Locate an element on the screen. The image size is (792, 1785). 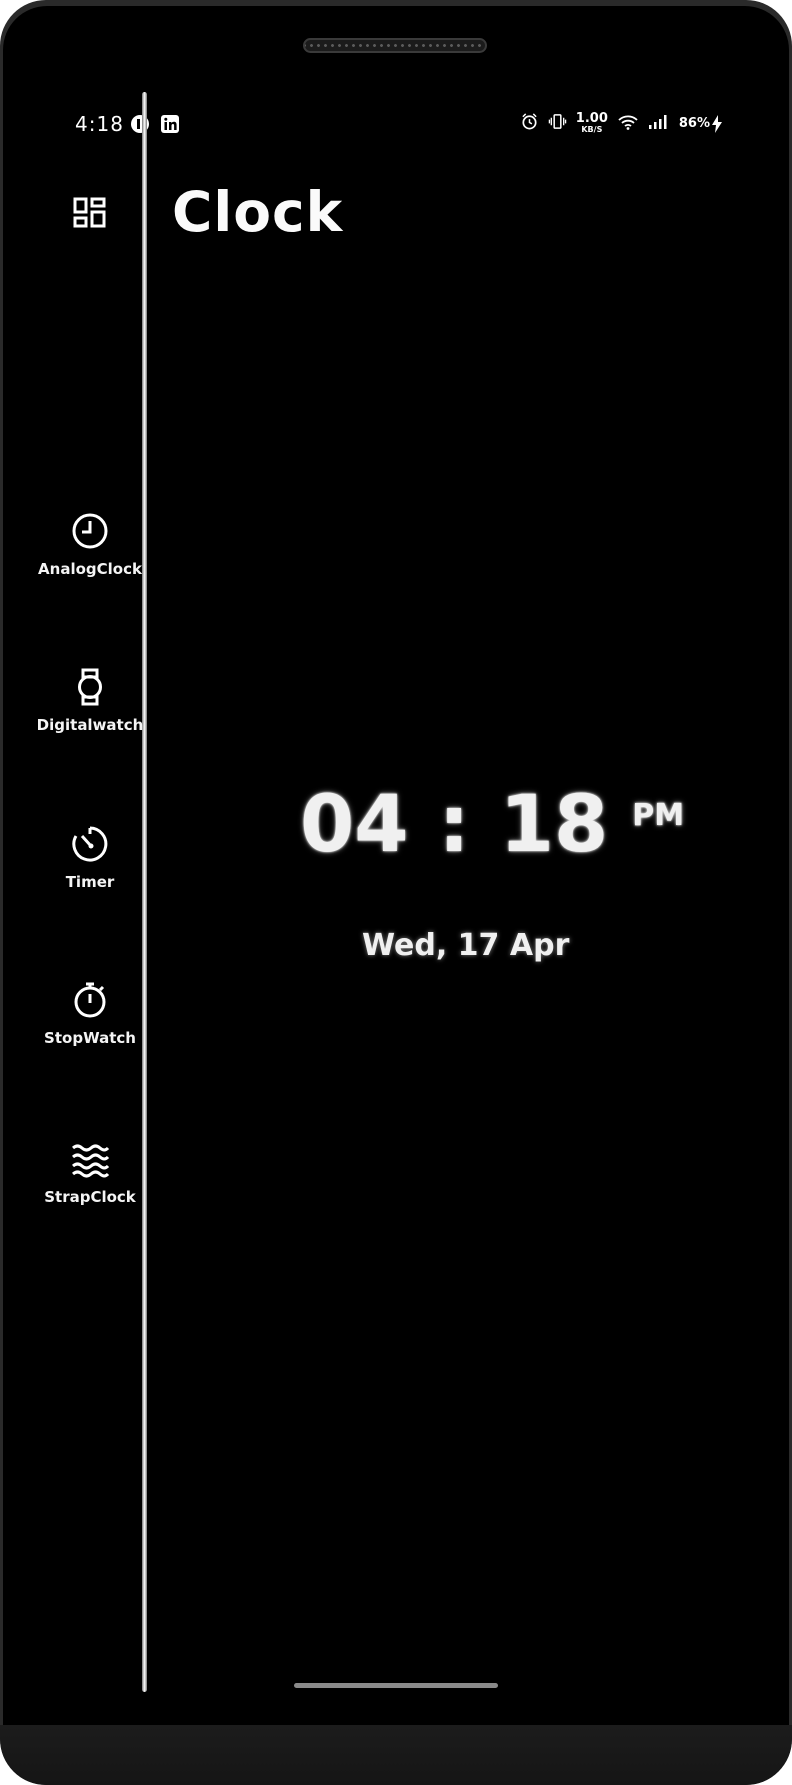
dashboard-icon is located at coordinates (90, 214).